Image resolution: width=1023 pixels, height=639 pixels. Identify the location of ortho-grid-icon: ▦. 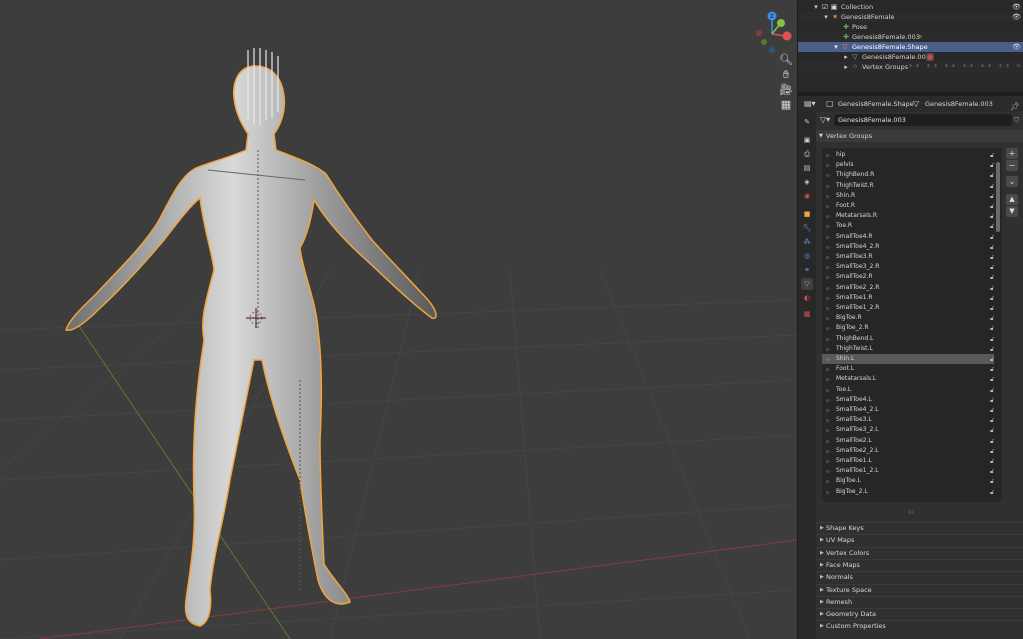
(786, 105).